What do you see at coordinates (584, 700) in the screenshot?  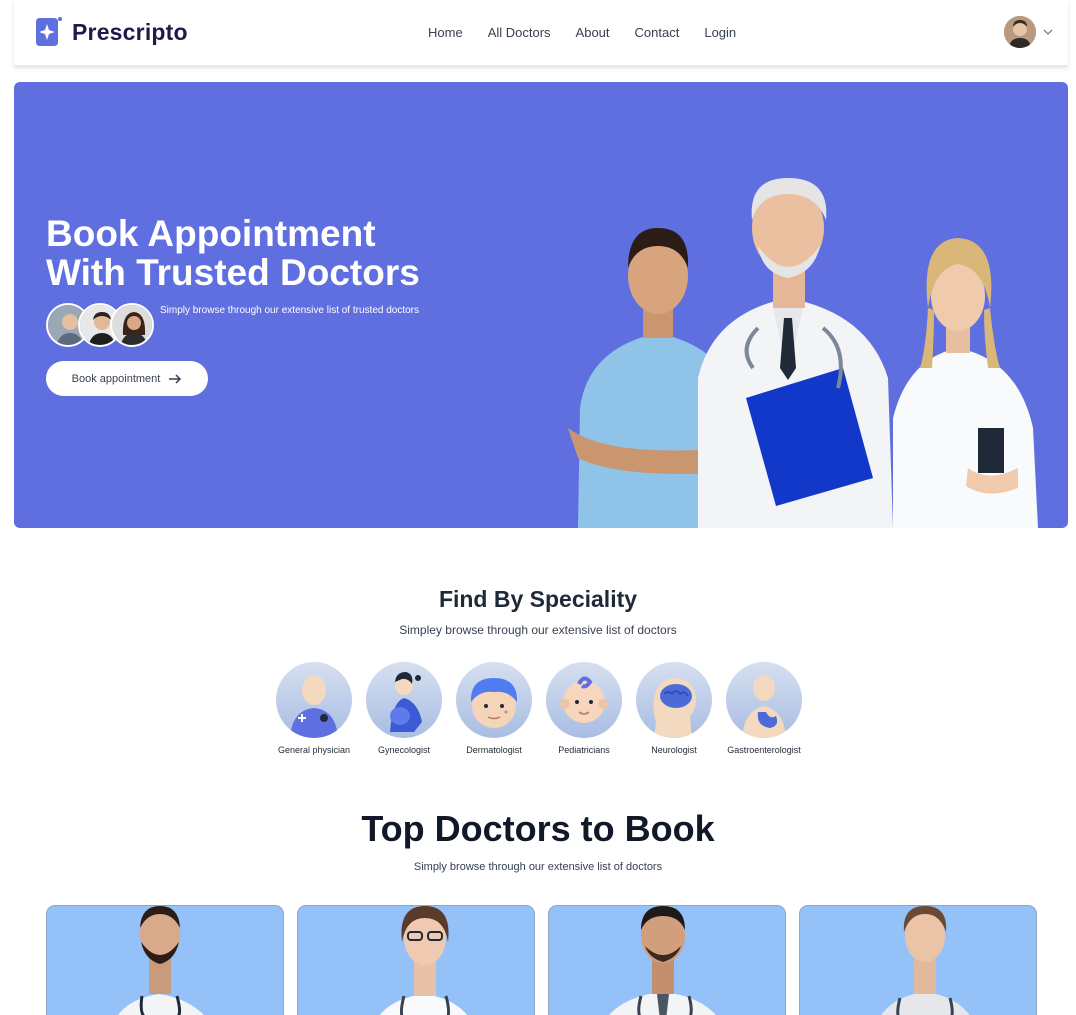 I see `pediatricians-icon` at bounding box center [584, 700].